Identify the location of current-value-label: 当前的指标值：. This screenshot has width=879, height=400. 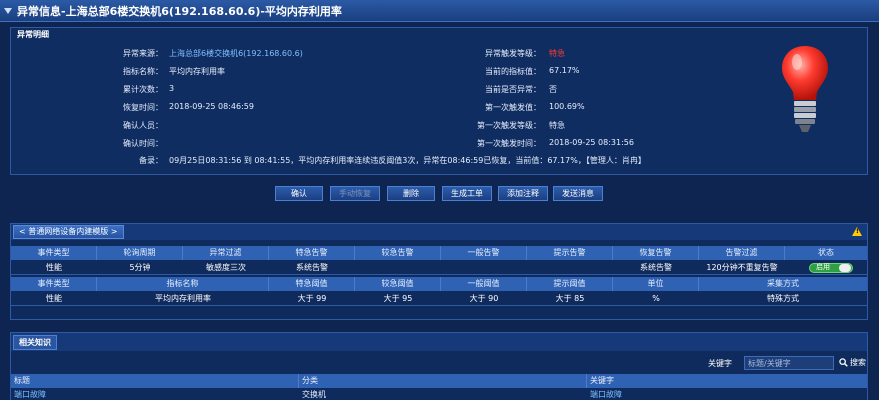
(513, 71).